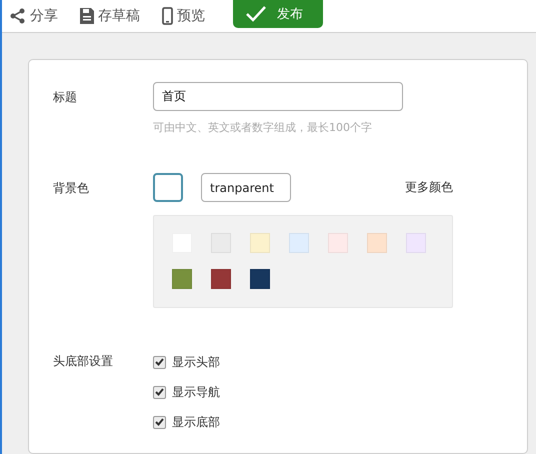 This screenshot has width=536, height=454. Describe the element at coordinates (110, 16) in the screenshot. I see `draft-button: 存草稿` at that location.